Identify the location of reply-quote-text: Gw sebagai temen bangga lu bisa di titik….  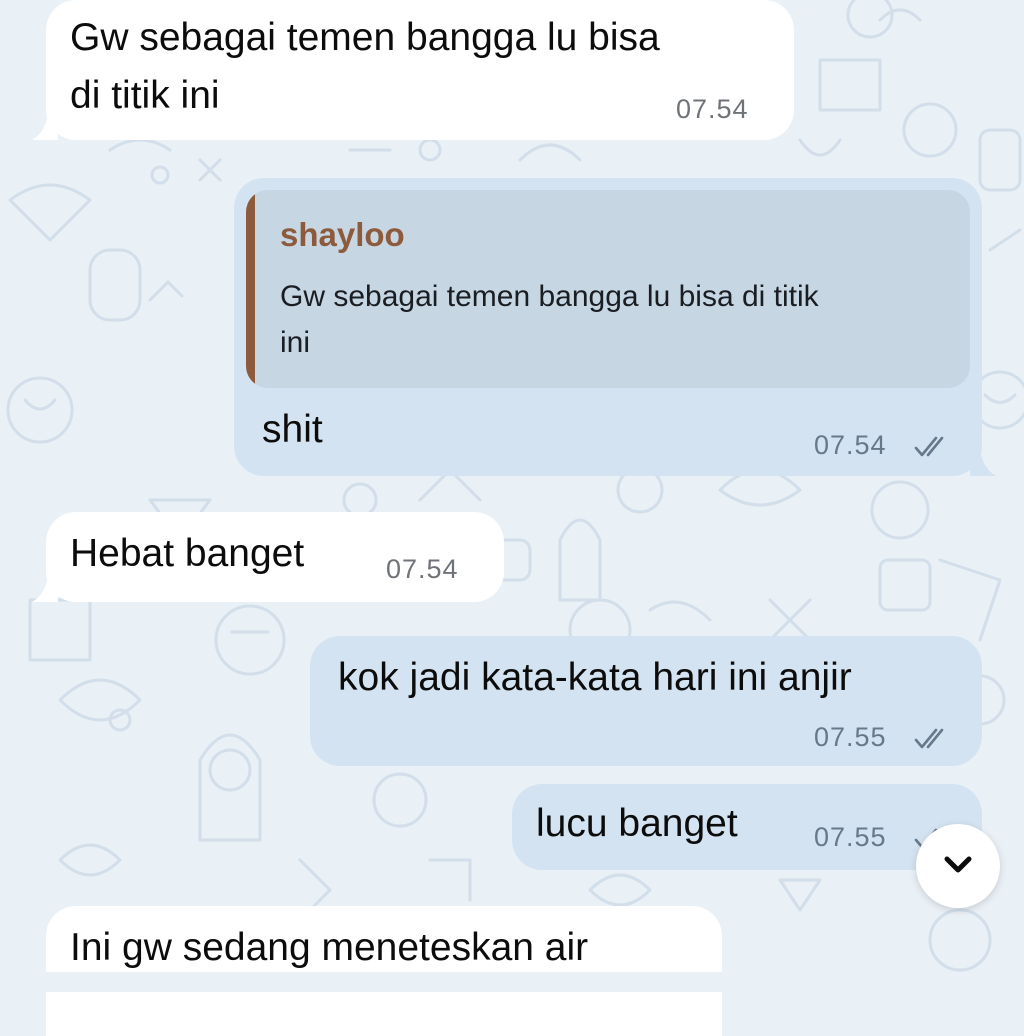
(620, 320).